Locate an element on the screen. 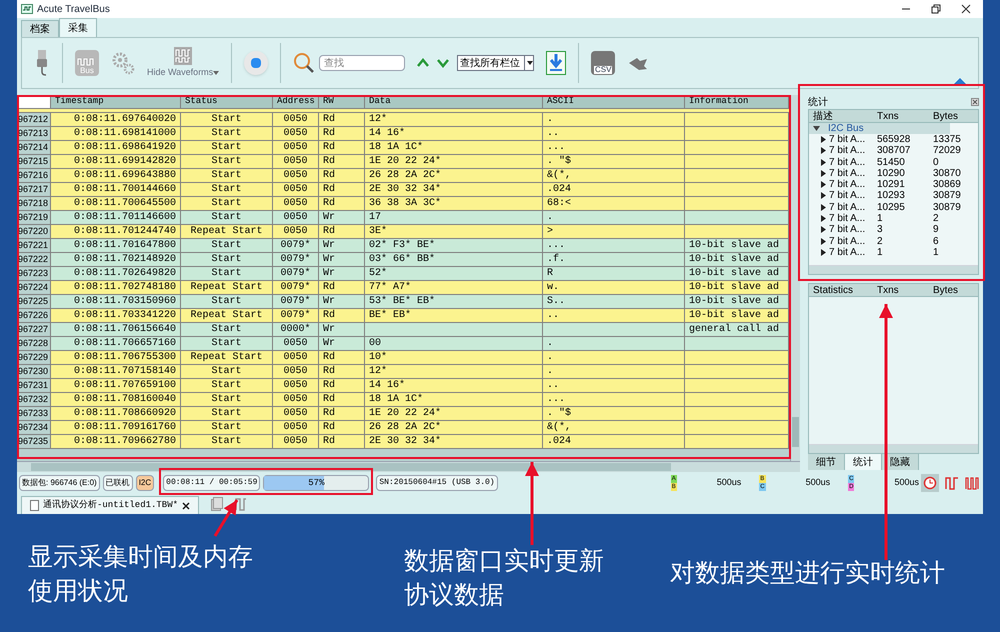  serial-number: SN:20150604#15 (USB 3.0) is located at coordinates (437, 483).